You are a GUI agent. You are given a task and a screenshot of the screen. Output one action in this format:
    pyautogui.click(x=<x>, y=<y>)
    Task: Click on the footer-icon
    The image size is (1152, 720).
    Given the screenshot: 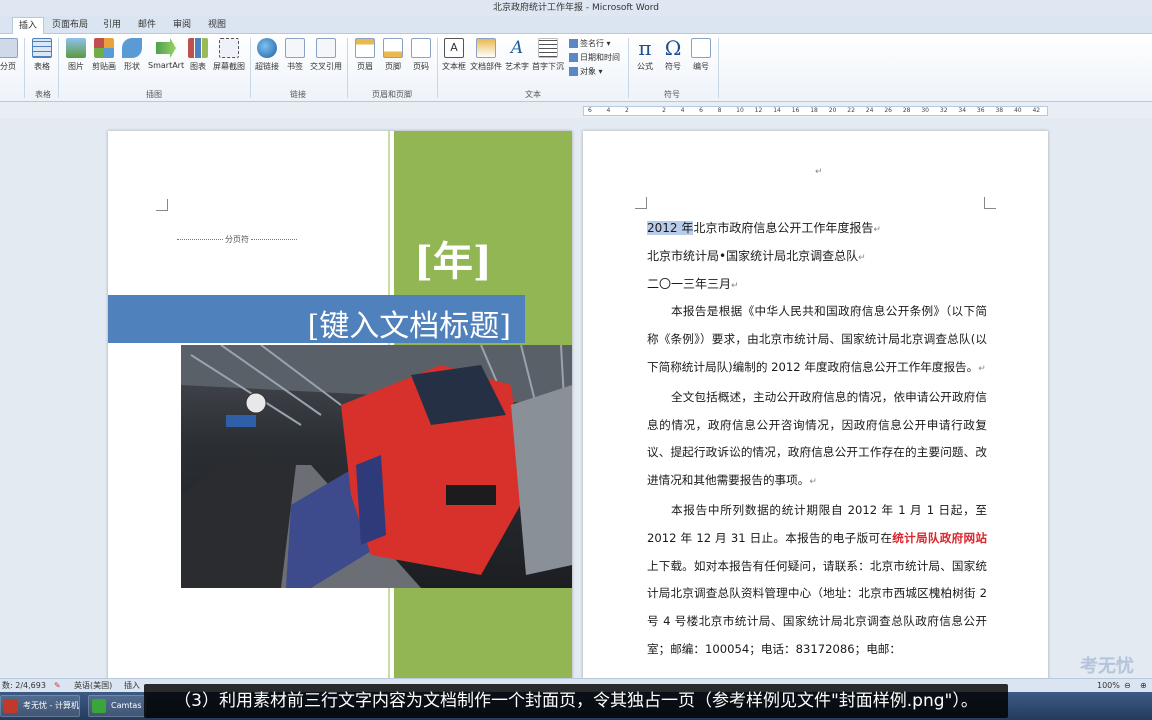 What is the action you would take?
    pyautogui.click(x=393, y=48)
    